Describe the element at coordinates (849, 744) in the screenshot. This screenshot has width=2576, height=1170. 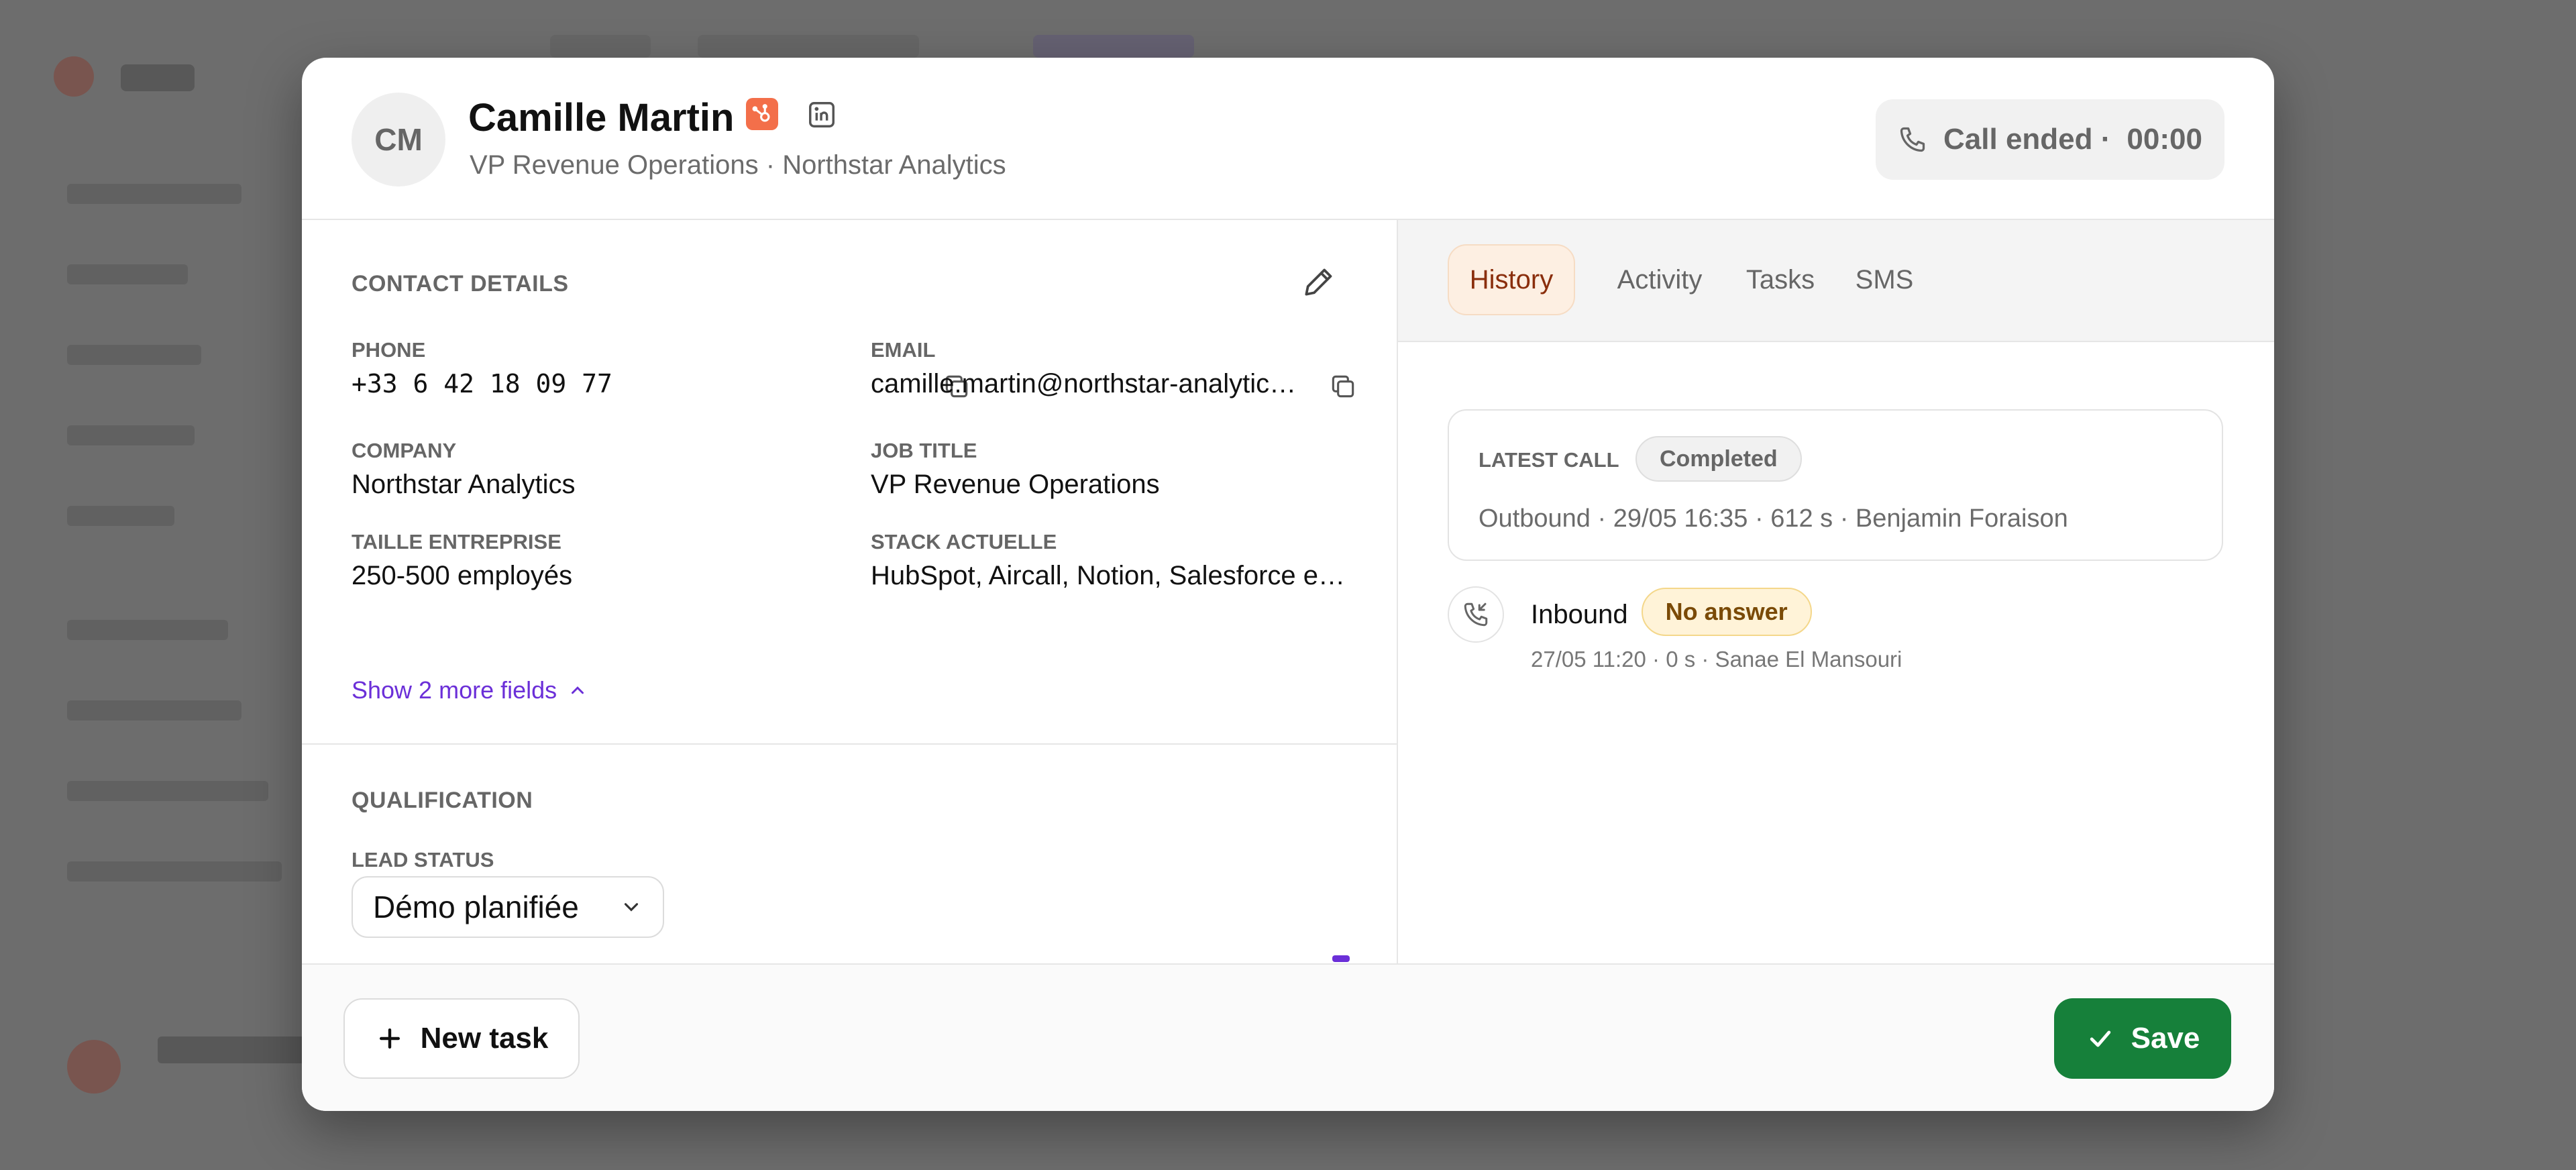
I see `section-divider` at that location.